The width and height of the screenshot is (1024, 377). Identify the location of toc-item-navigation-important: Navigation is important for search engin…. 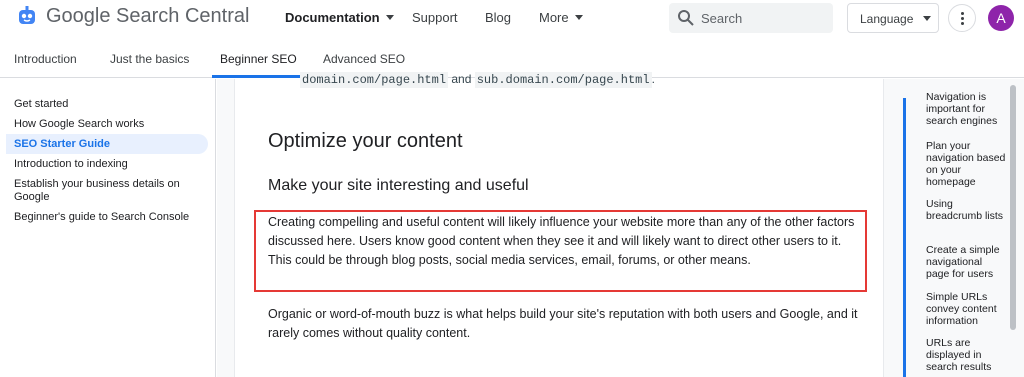
(966, 109).